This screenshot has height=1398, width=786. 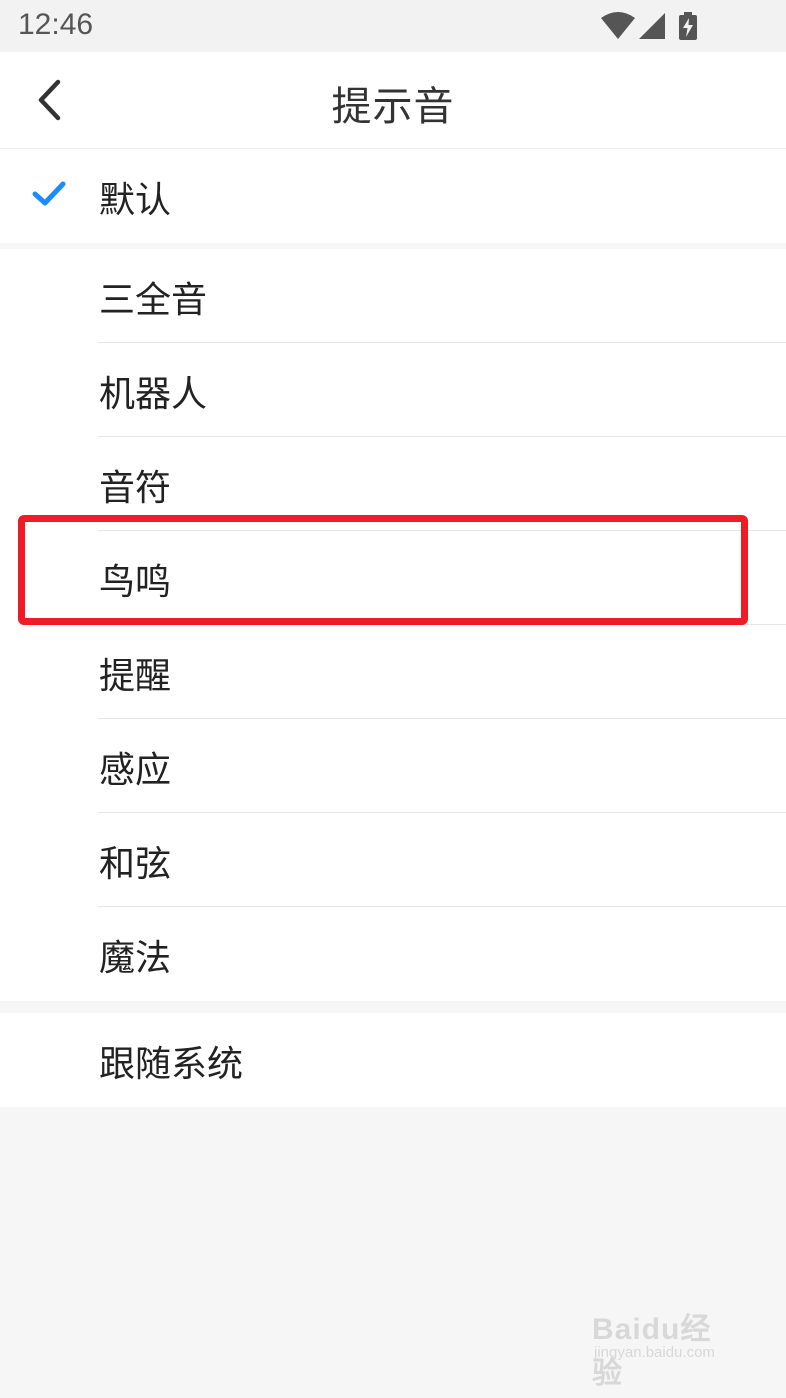 What do you see at coordinates (393, 860) in the screenshot?
I see `sound-option-chord: 和弦` at bounding box center [393, 860].